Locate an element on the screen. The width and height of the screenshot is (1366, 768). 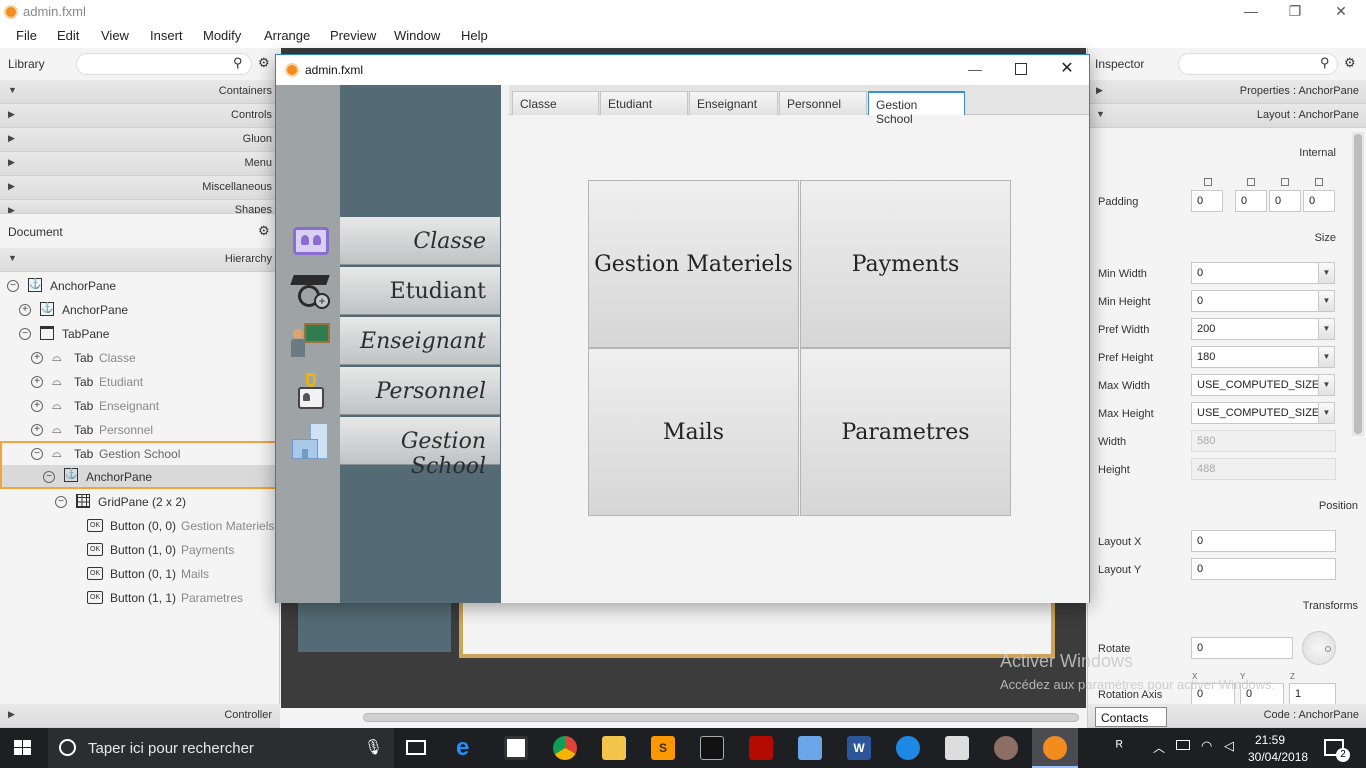
pref-height-field: 180 is located at coordinates (1255, 357).